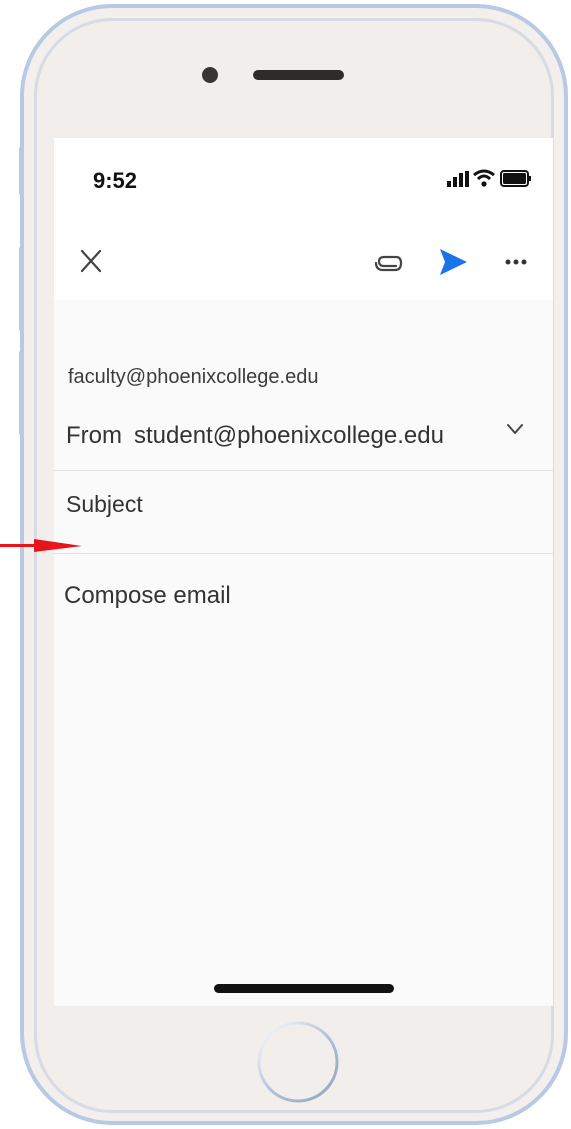 The width and height of the screenshot is (571, 1129). Describe the element at coordinates (210, 75) in the screenshot. I see `front-camera` at that location.